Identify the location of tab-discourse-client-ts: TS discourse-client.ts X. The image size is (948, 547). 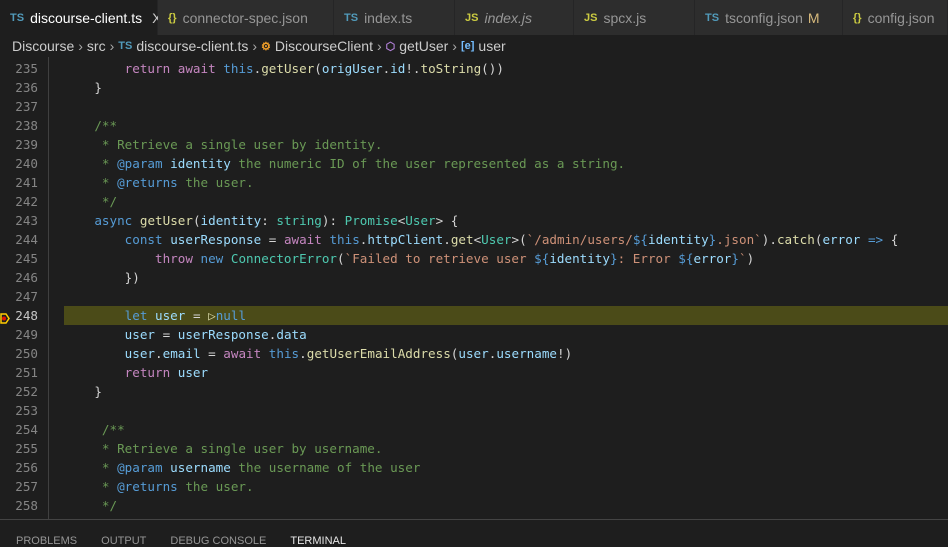
(80, 17).